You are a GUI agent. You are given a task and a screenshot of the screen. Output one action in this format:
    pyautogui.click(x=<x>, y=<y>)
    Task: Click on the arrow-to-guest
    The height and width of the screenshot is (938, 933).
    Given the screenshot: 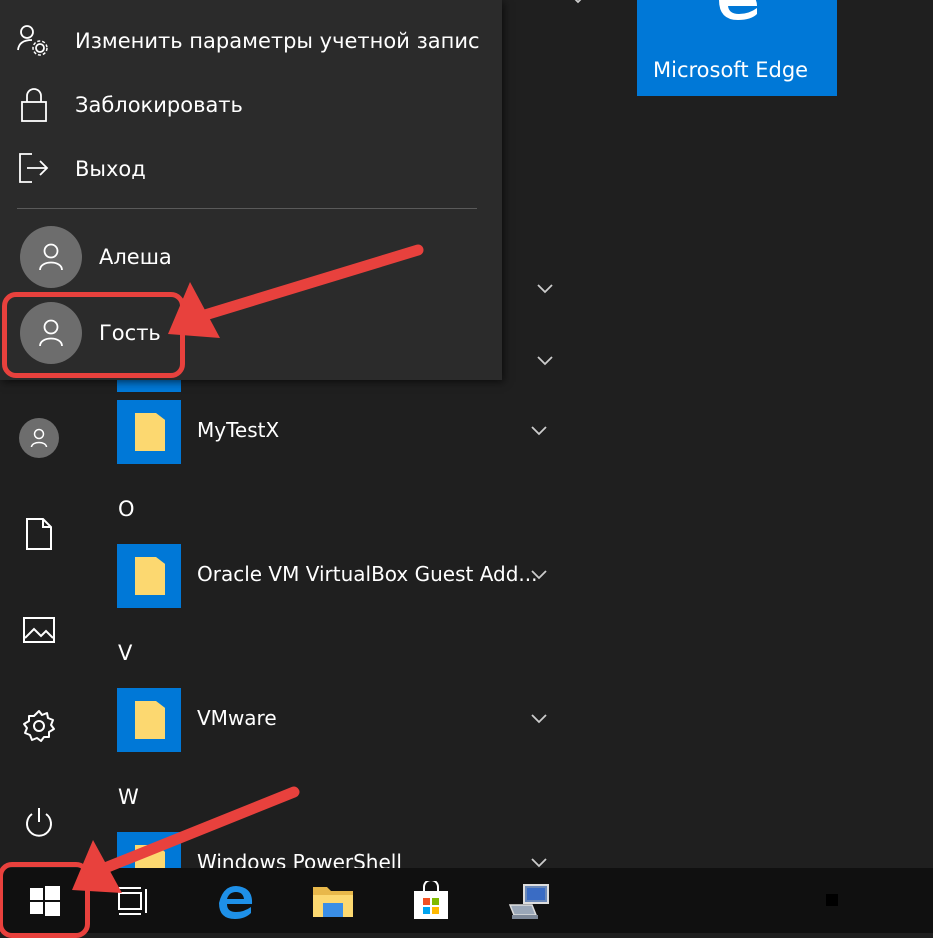 What is the action you would take?
    pyautogui.click(x=311, y=282)
    